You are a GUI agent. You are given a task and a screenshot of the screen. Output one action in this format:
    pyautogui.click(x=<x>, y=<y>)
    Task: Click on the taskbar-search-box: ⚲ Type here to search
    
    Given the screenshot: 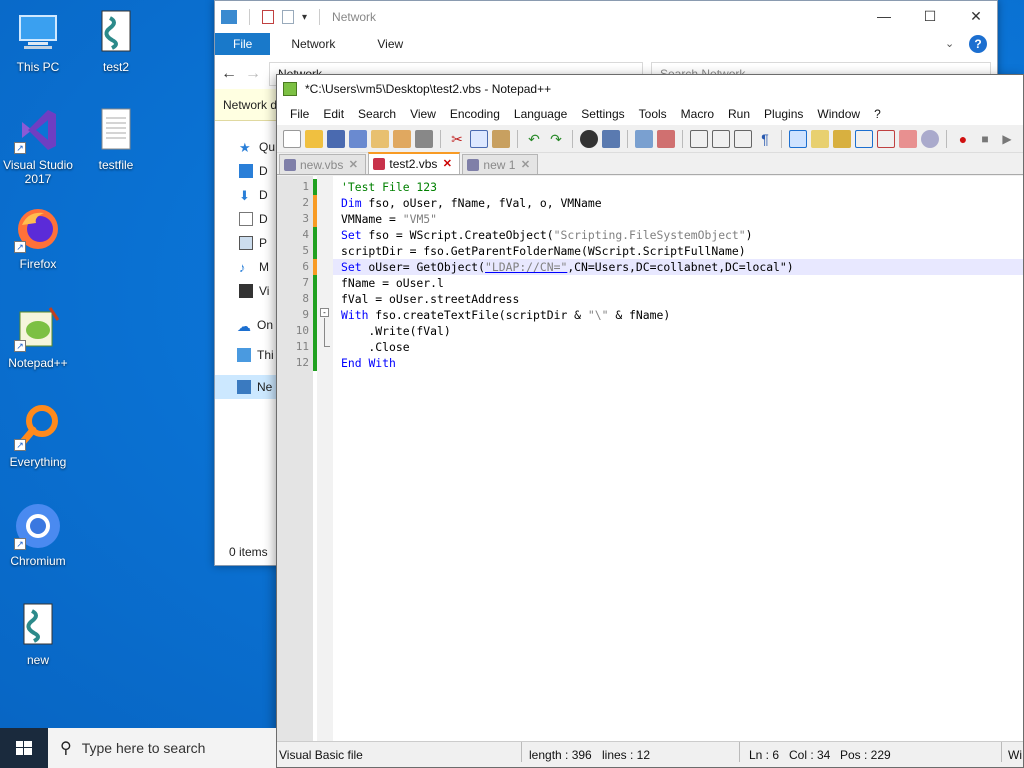 What is the action you would take?
    pyautogui.click(x=162, y=748)
    